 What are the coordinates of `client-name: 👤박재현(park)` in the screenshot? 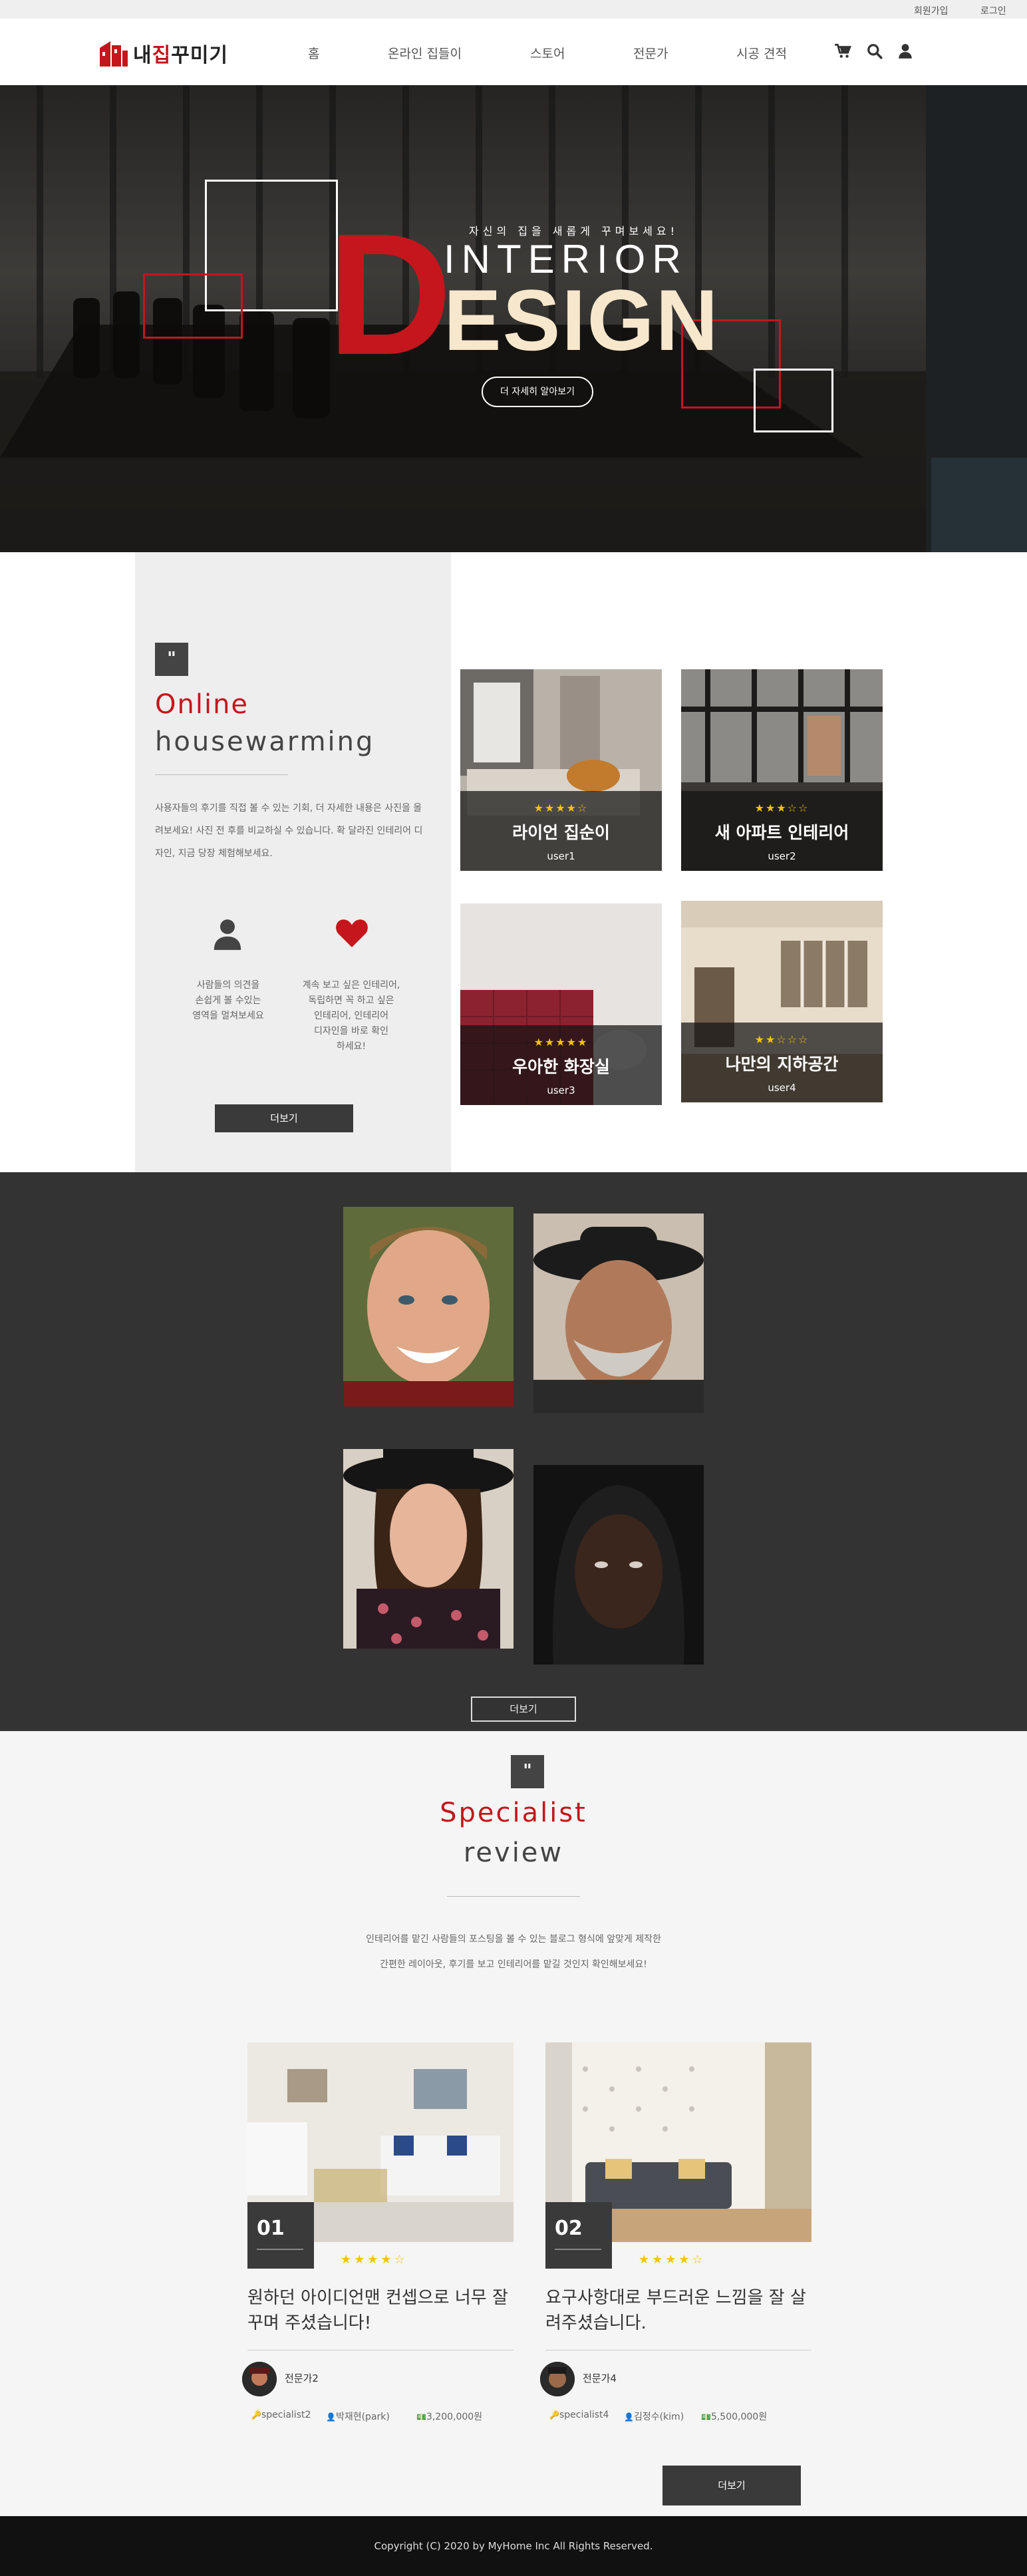 It's located at (358, 2417).